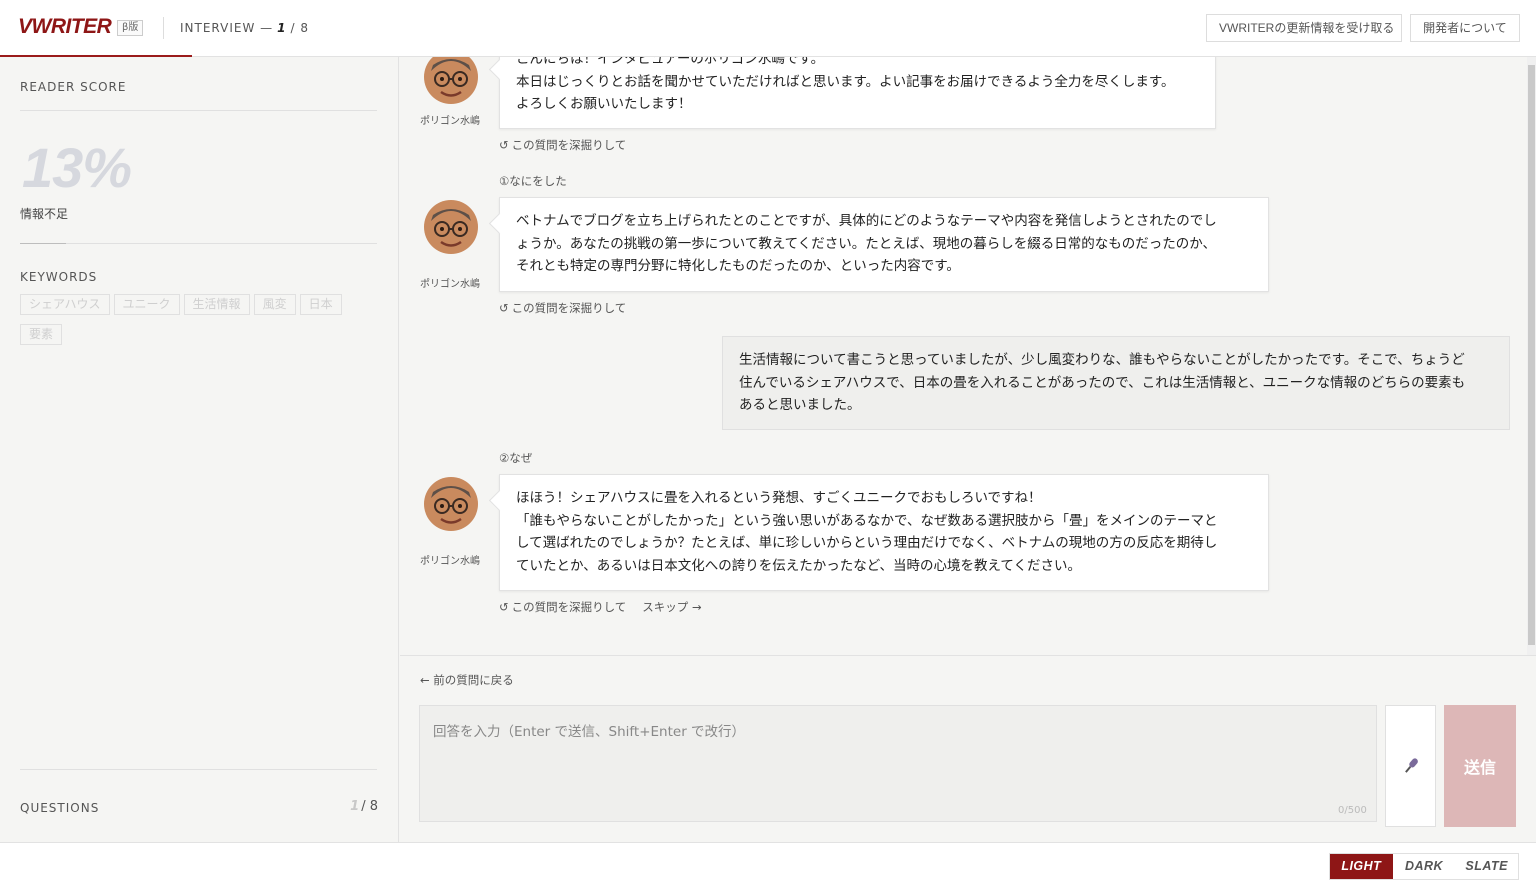 The image size is (1536, 889). I want to click on character-counter: 0/500, so click(1352, 810).